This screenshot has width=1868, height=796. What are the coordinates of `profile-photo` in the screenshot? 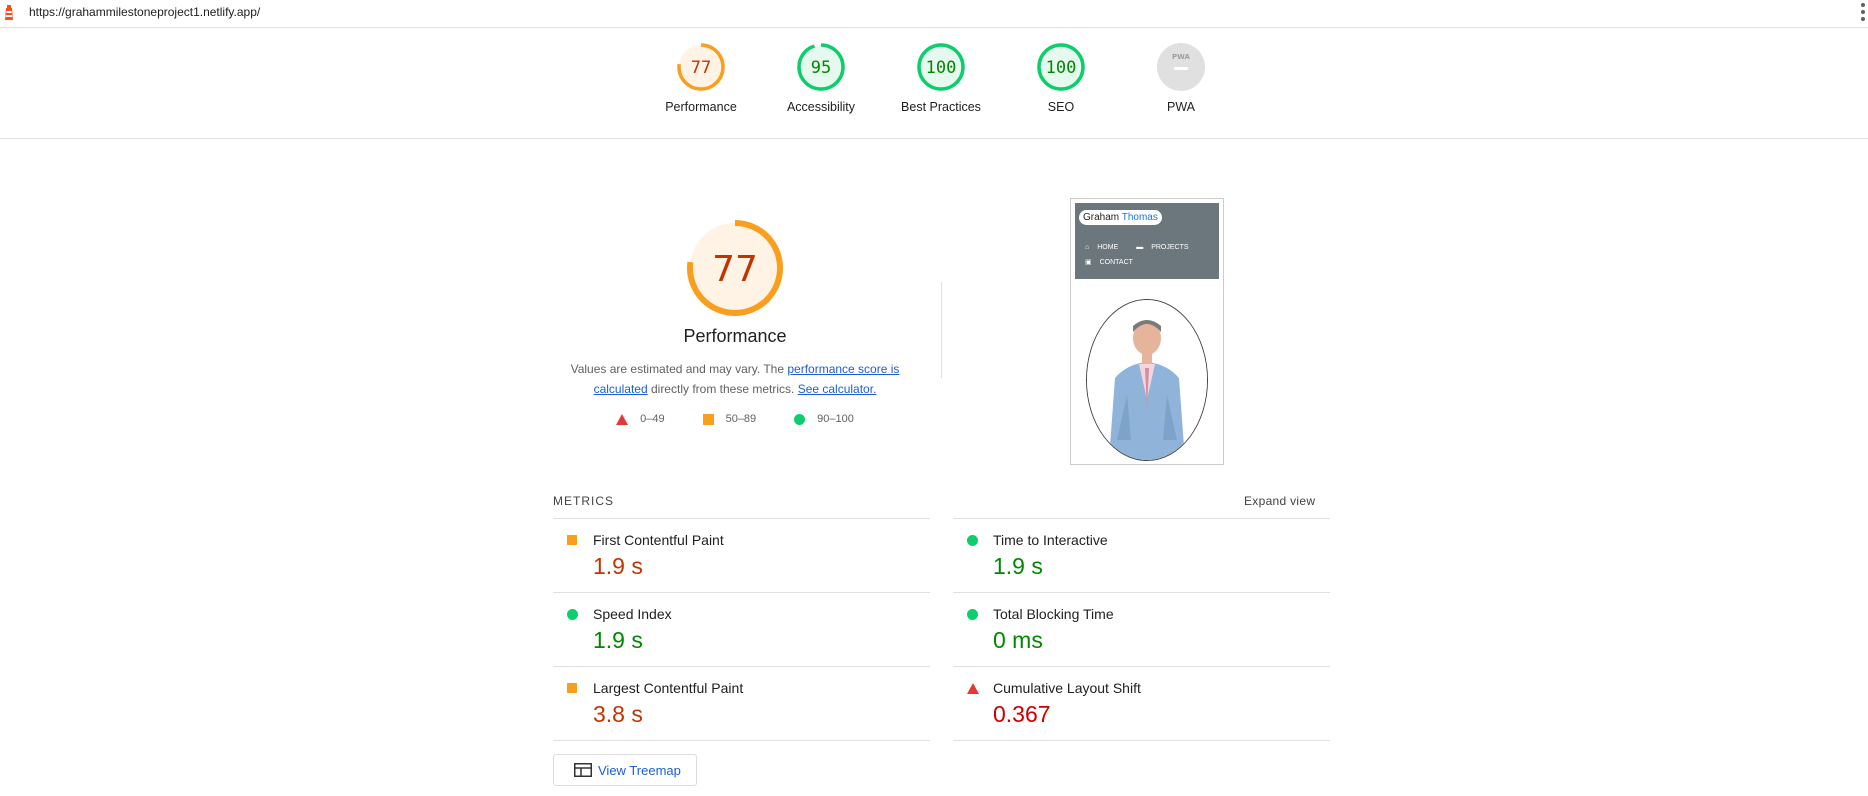 It's located at (1147, 380).